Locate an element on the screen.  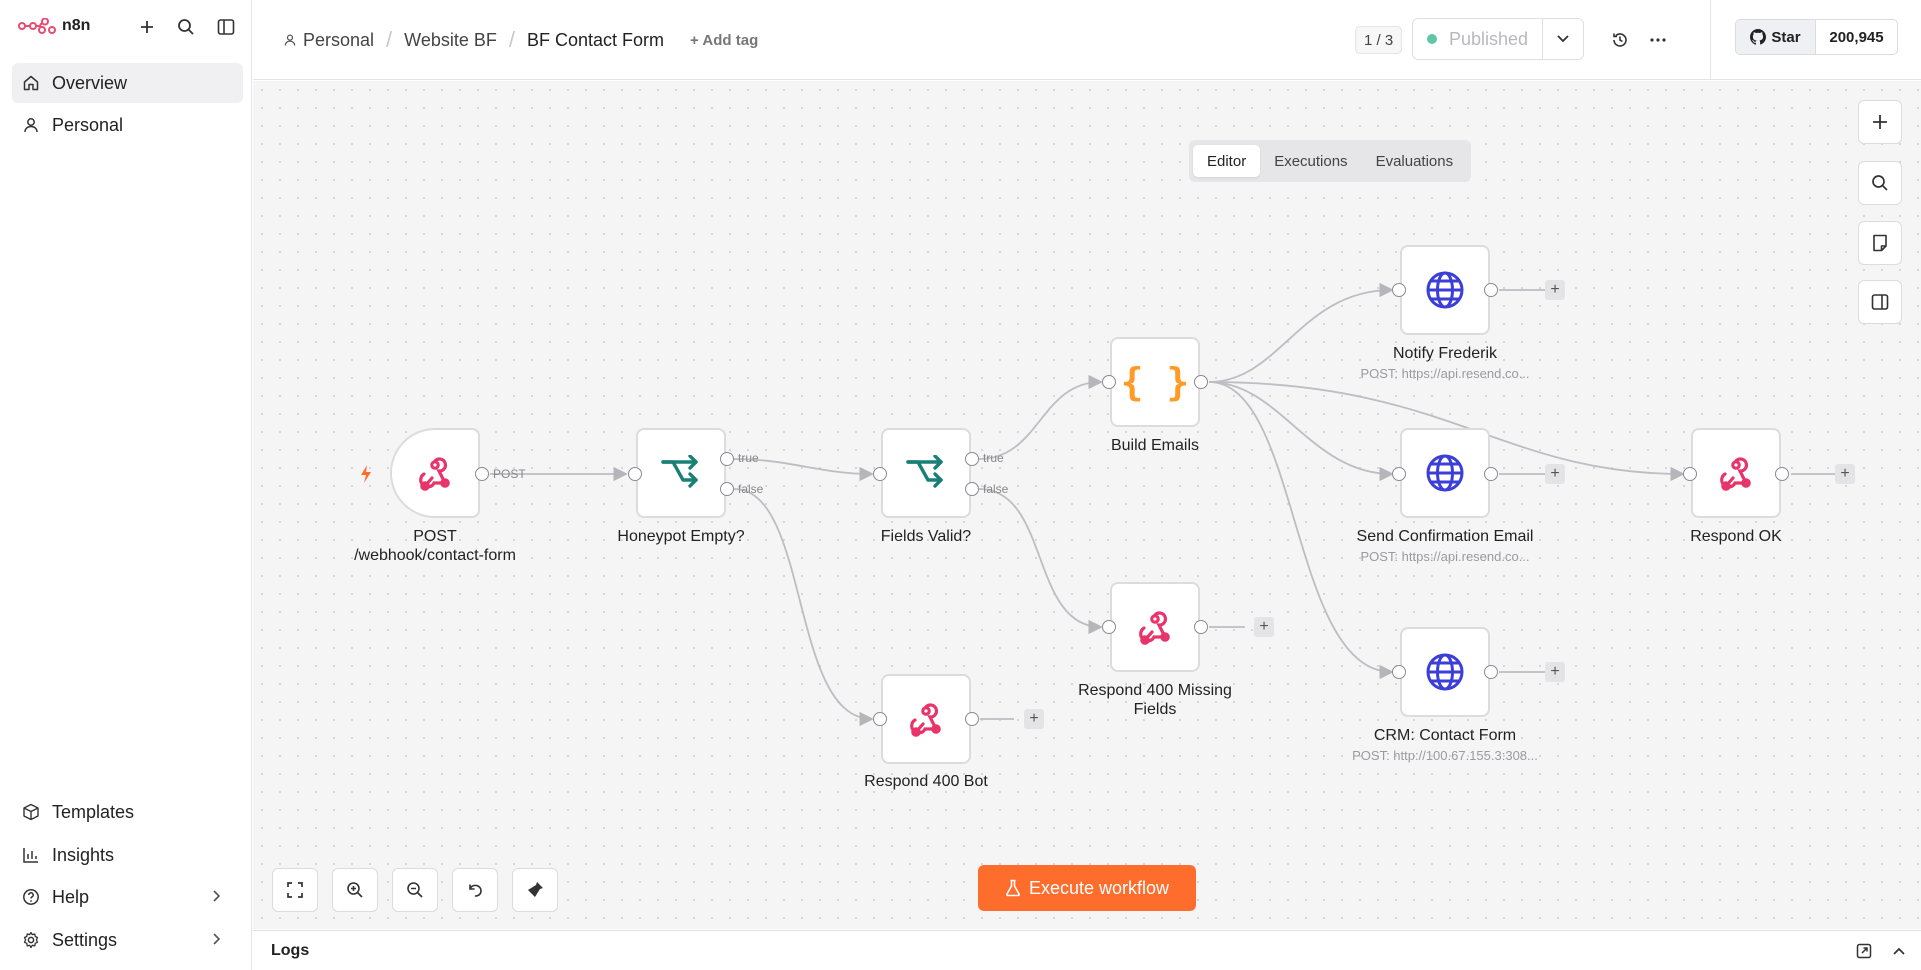
breadcrumb-folder: Website BF is located at coordinates (450, 40).